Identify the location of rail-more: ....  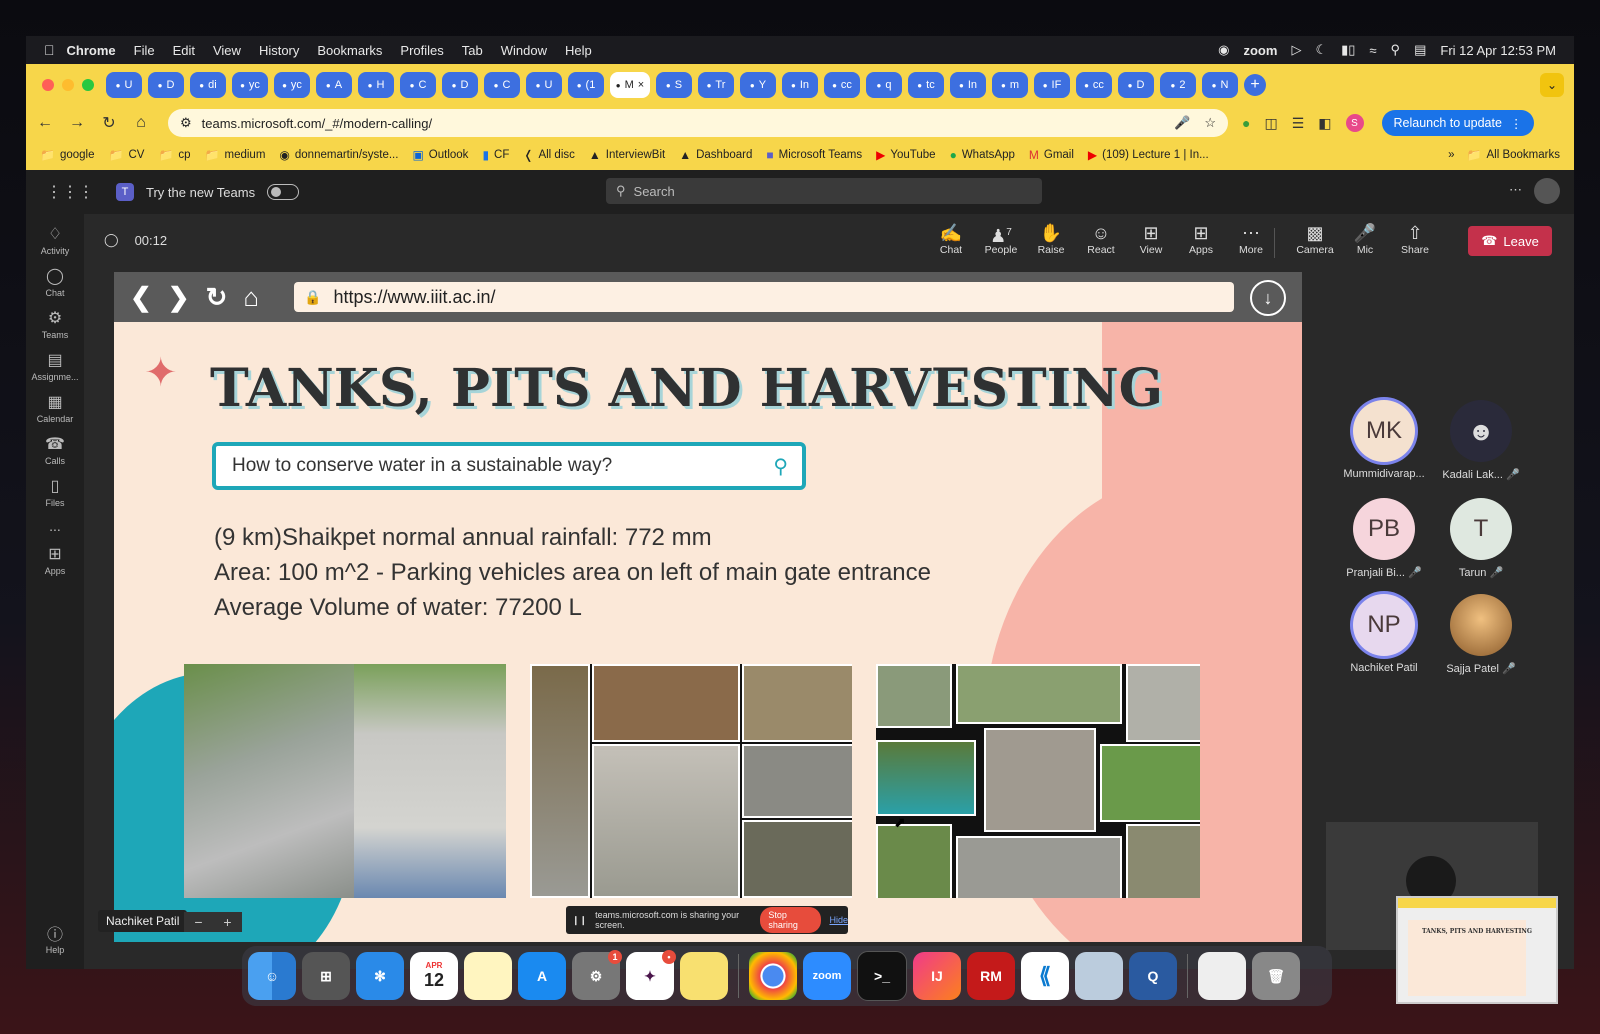
(55, 526).